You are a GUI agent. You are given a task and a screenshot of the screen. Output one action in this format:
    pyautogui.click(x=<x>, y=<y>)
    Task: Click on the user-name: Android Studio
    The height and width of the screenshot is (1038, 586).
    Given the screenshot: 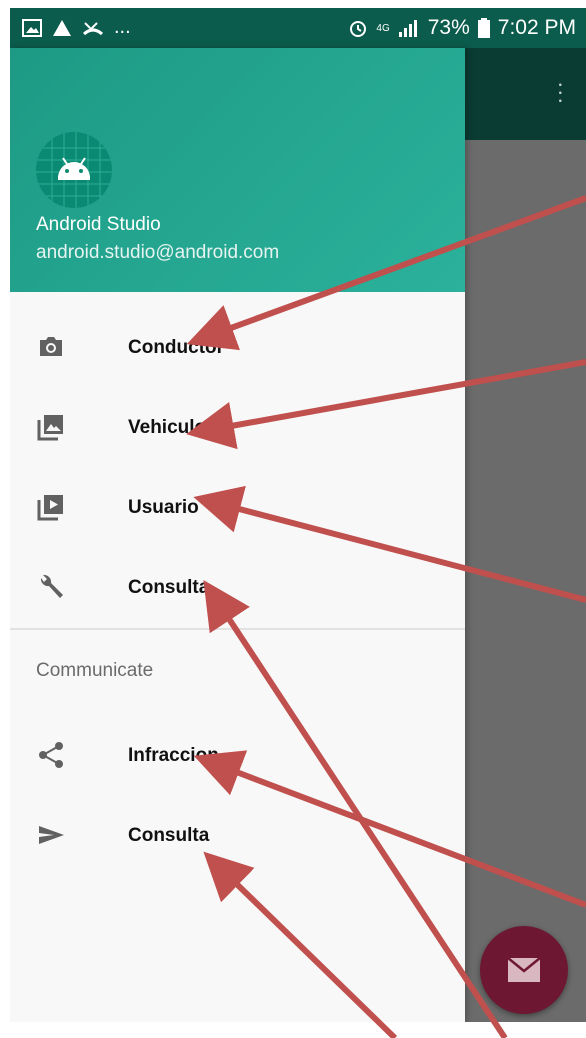 What is the action you would take?
    pyautogui.click(x=98, y=224)
    